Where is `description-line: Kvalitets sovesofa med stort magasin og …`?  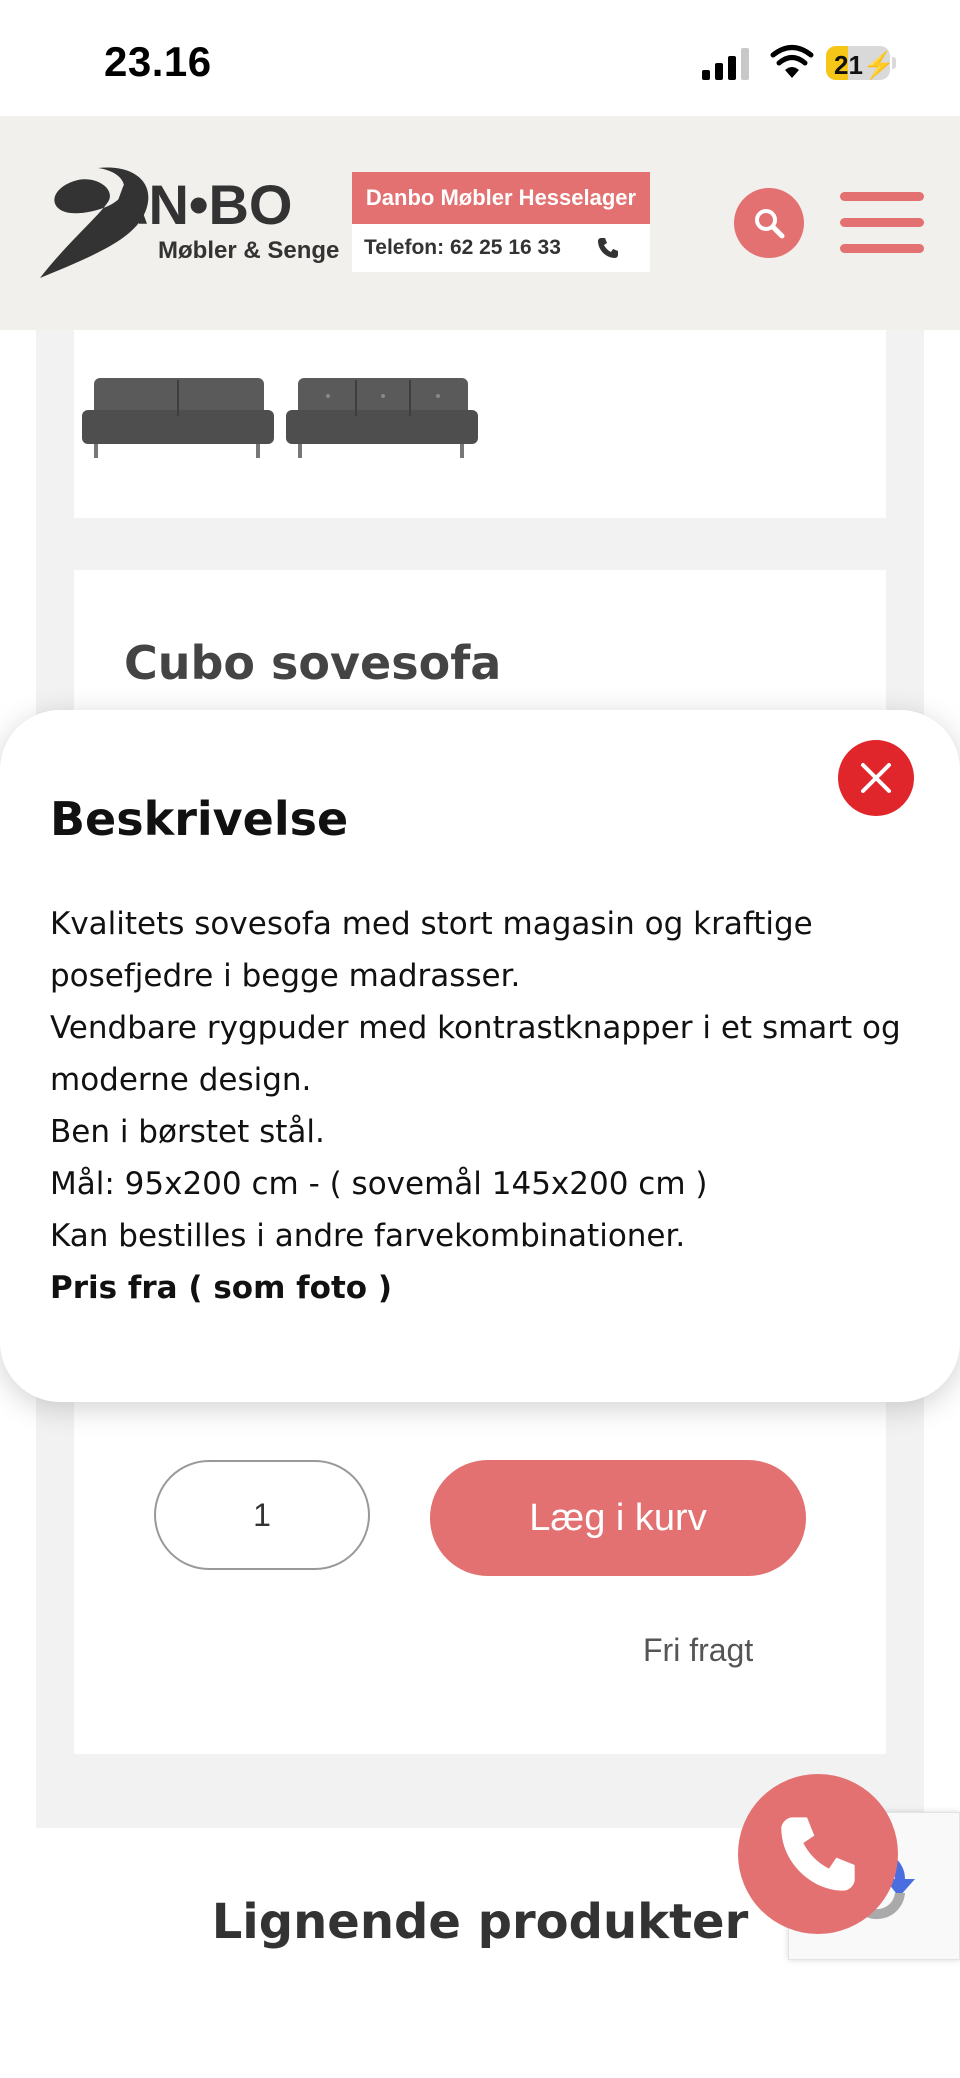 description-line: Kvalitets sovesofa med stort magasin og … is located at coordinates (431, 924).